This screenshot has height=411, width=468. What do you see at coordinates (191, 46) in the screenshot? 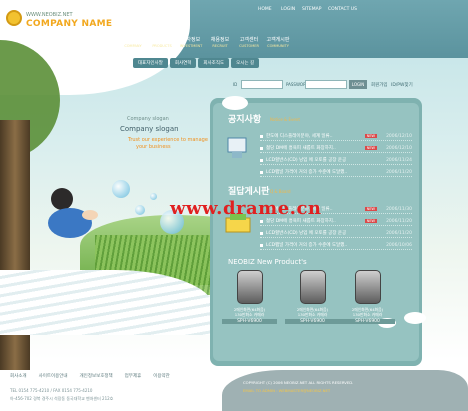
I see `menu-sublabel: INVESTMENT` at bounding box center [191, 46].